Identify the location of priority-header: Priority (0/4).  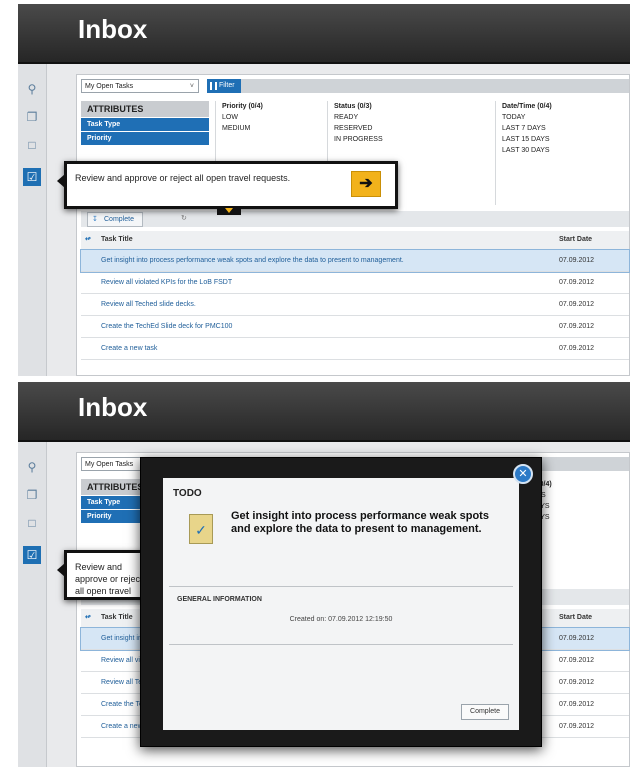
(242, 106).